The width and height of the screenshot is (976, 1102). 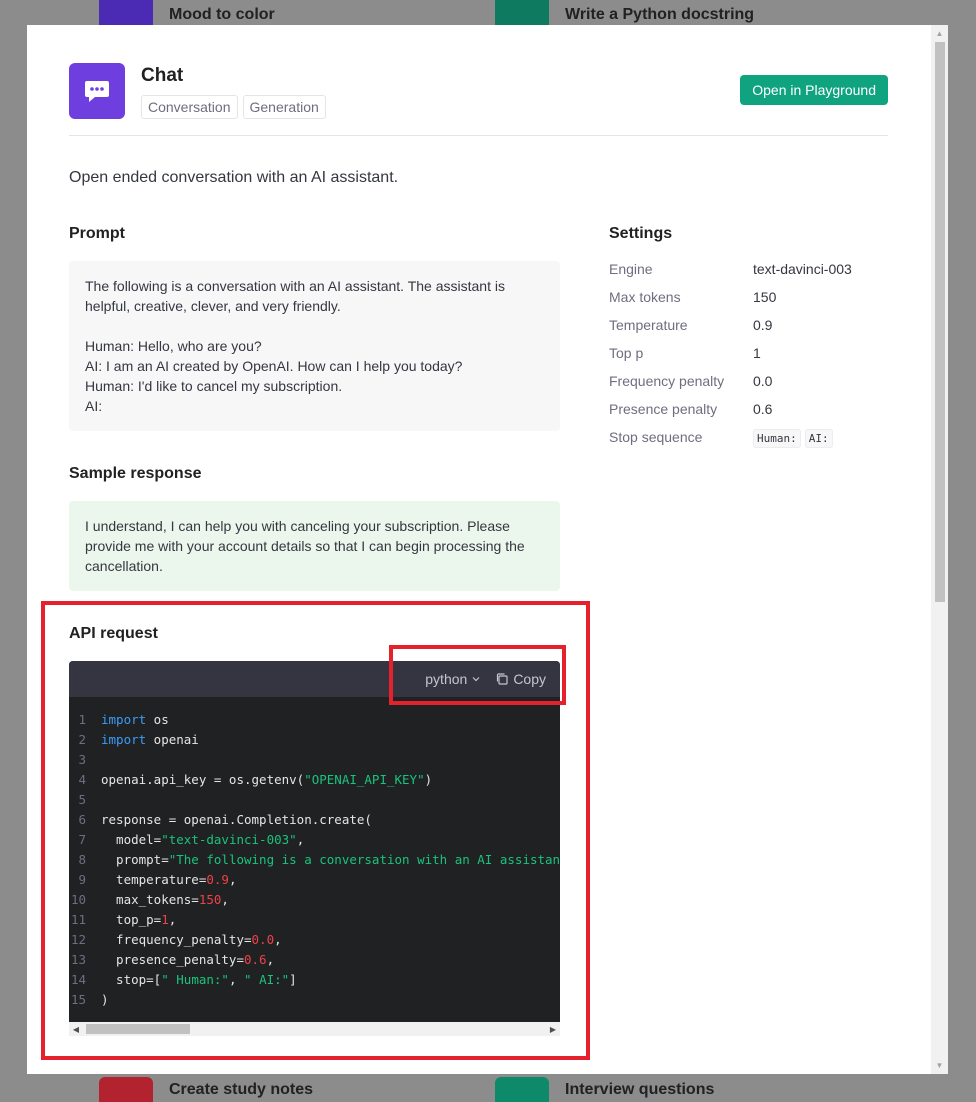 I want to click on setting-row-stop-sequence: Stop sequence Human: AI:, so click(x=748, y=438).